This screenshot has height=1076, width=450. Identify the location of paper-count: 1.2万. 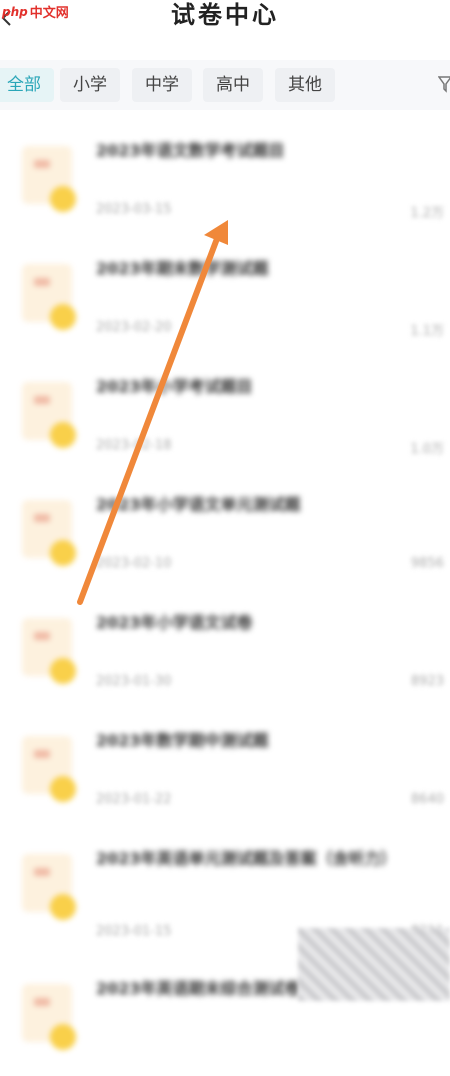
(427, 213).